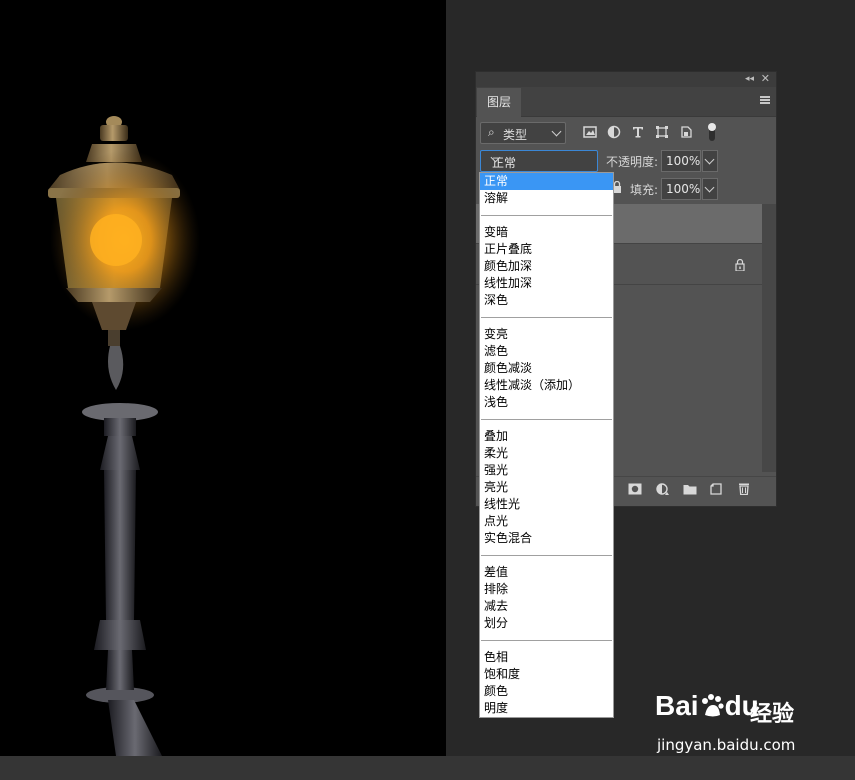 The image size is (855, 780). What do you see at coordinates (677, 705) in the screenshot?
I see `watermark-brand-bai: Bai` at bounding box center [677, 705].